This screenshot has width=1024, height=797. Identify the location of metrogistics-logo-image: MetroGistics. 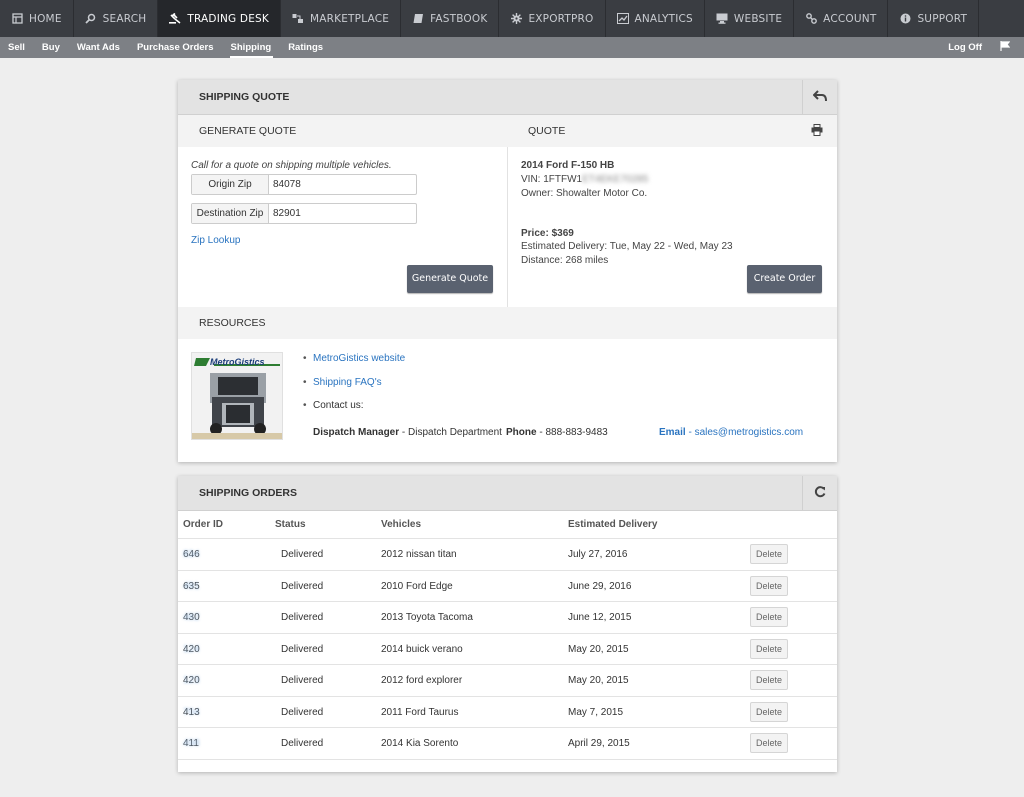
(237, 396).